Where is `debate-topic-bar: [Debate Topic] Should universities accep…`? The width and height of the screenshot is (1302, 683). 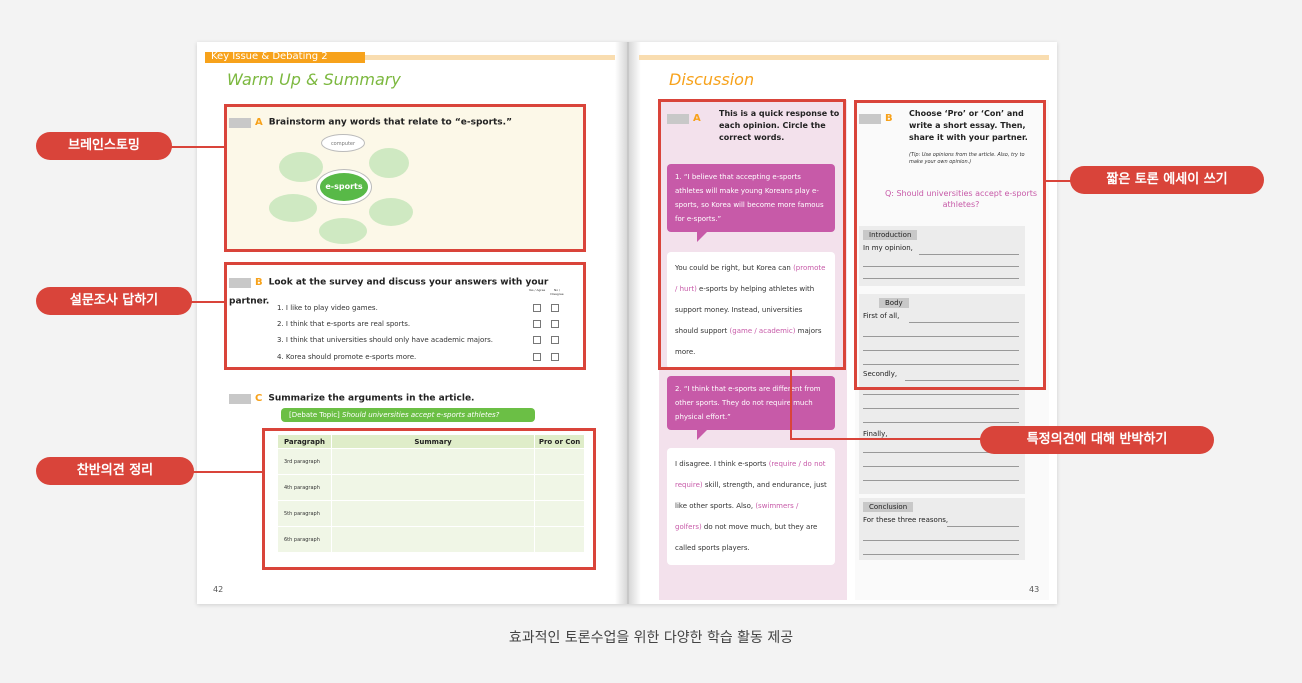 debate-topic-bar: [Debate Topic] Should universities accep… is located at coordinates (408, 415).